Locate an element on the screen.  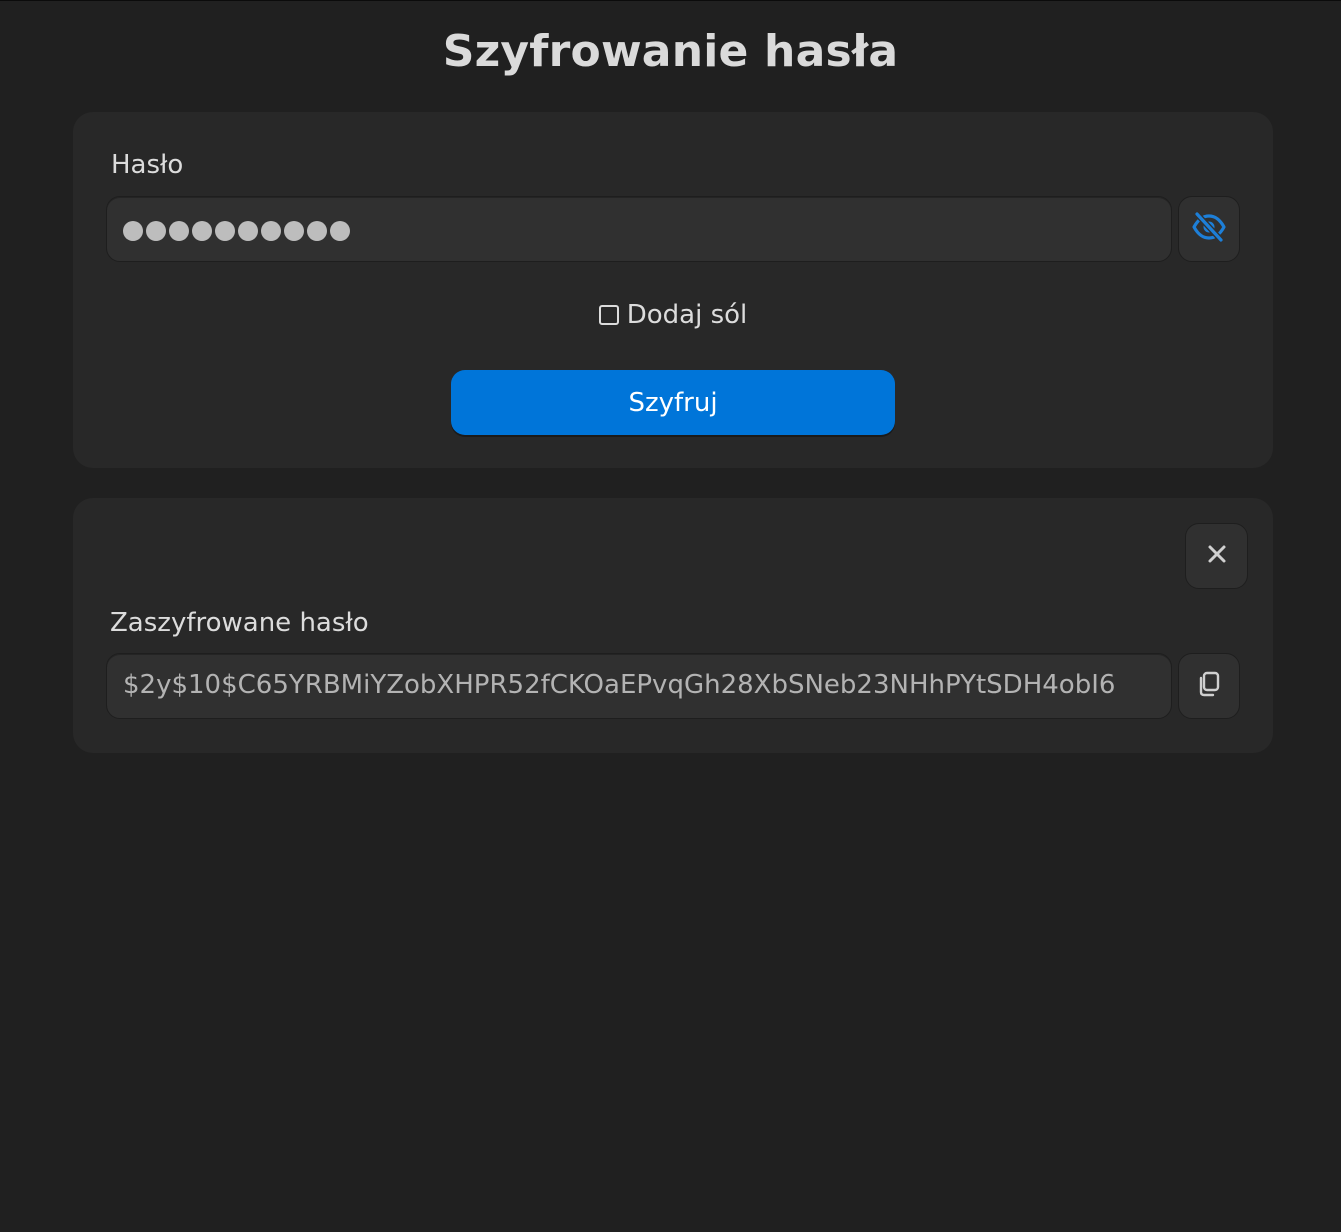
eye-slash-icon is located at coordinates (1209, 229).